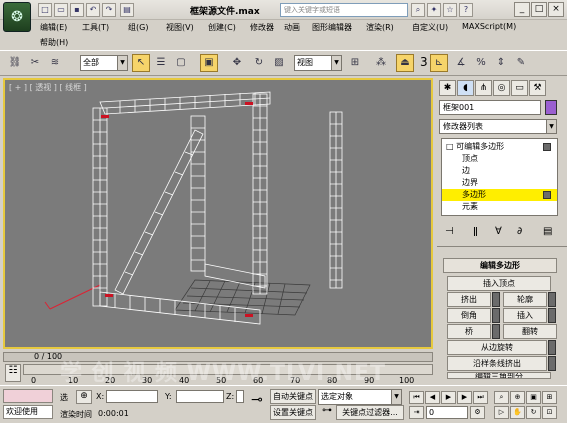 This screenshot has height=423, width=567. I want to click on menu-views: 视图(V), so click(180, 27).